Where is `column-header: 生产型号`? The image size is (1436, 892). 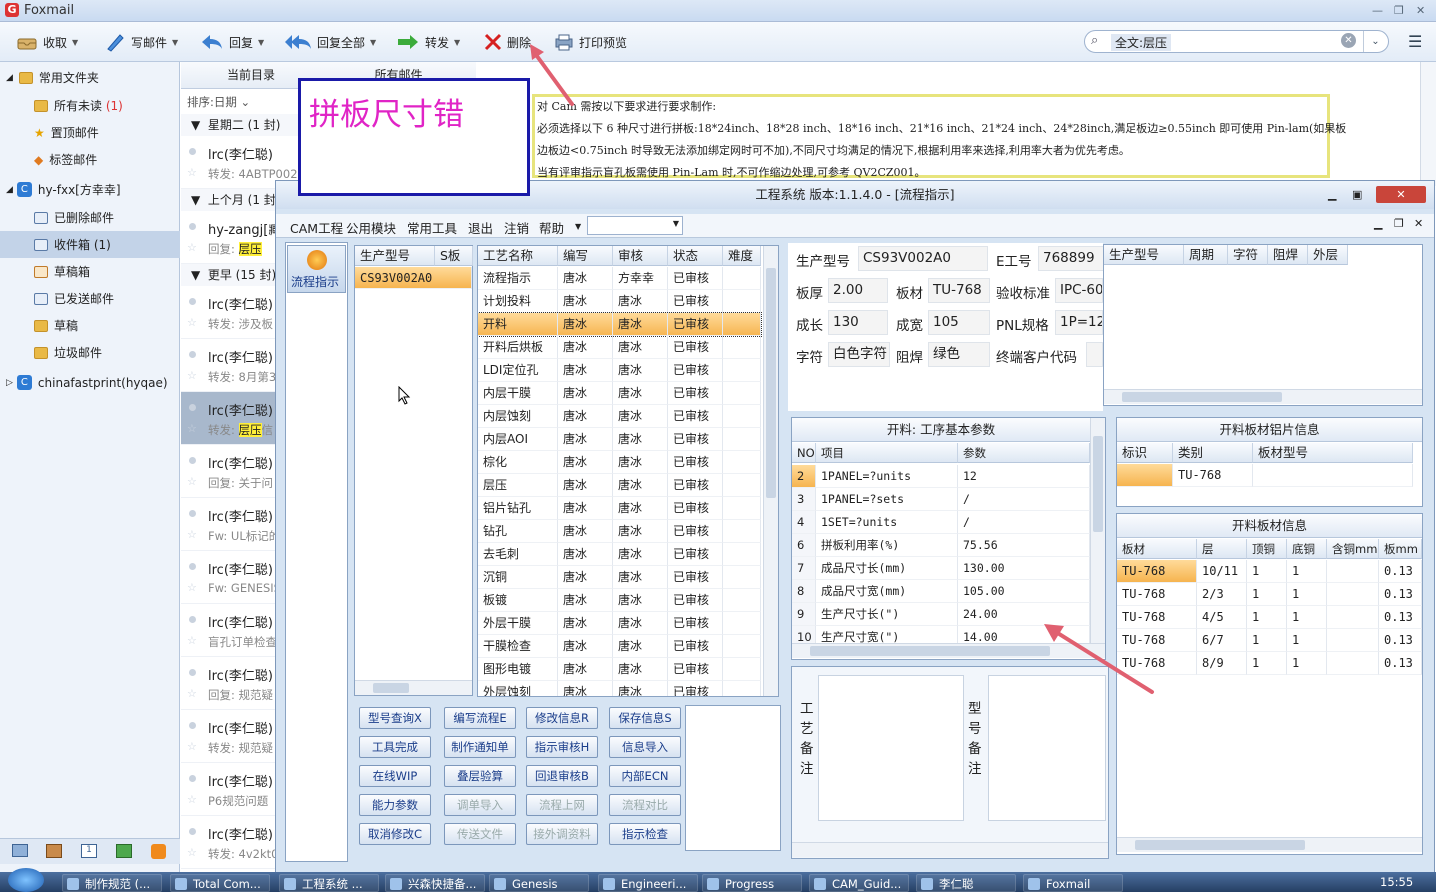
column-header: 生产型号 is located at coordinates (395, 256).